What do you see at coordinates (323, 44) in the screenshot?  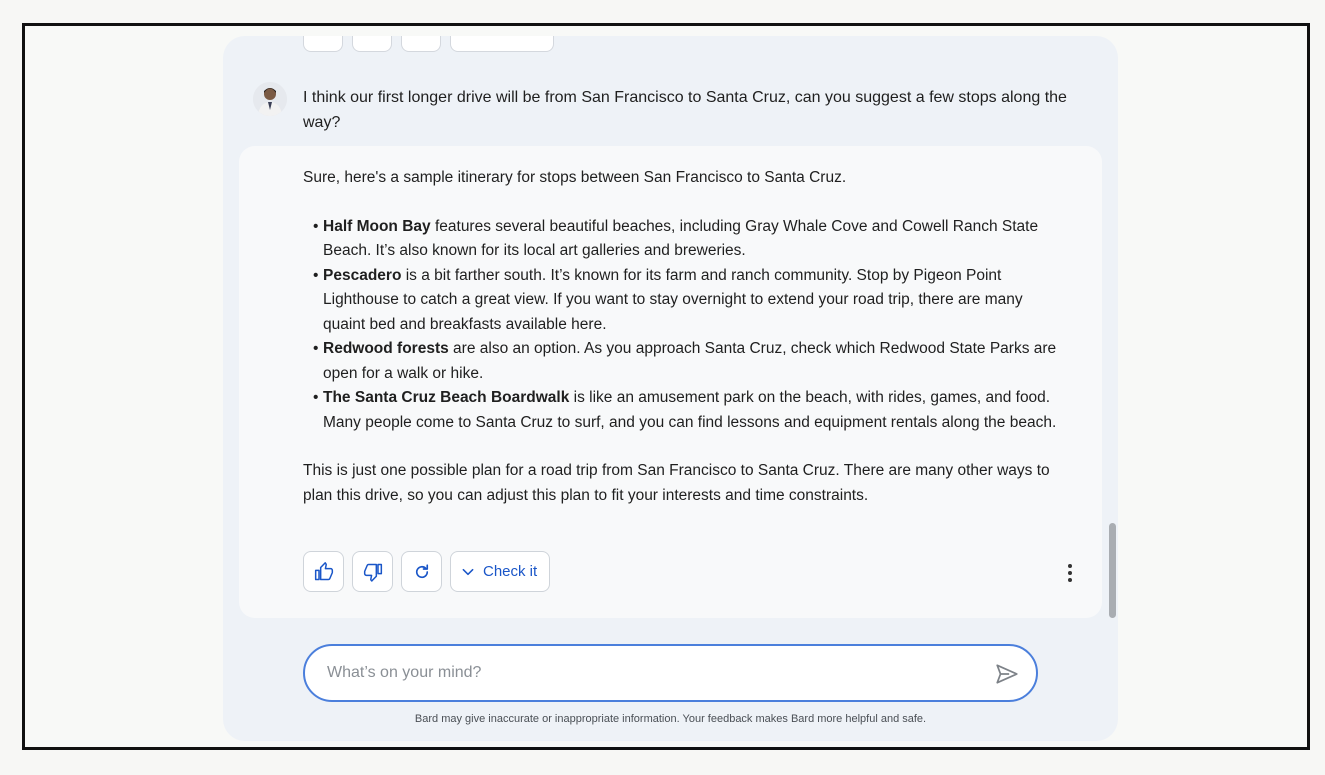 I see `prev-thumbs-up-button` at bounding box center [323, 44].